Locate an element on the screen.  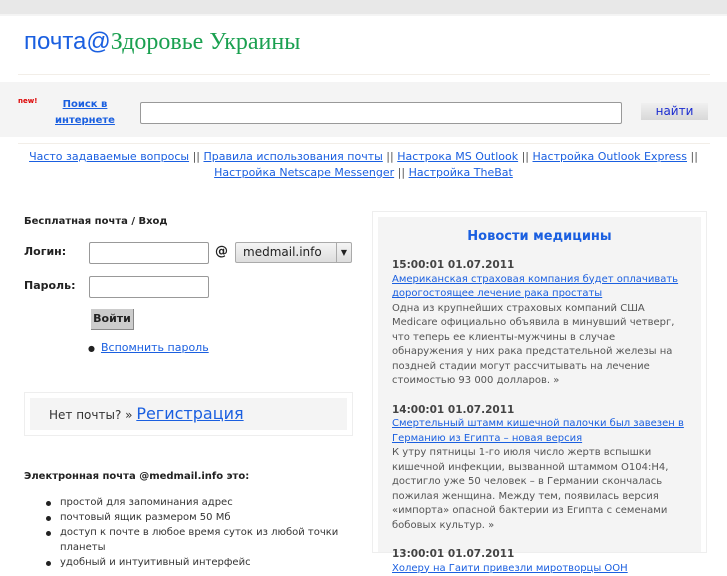
link-faq: Часто задаваемые вопросы is located at coordinates (109, 156).